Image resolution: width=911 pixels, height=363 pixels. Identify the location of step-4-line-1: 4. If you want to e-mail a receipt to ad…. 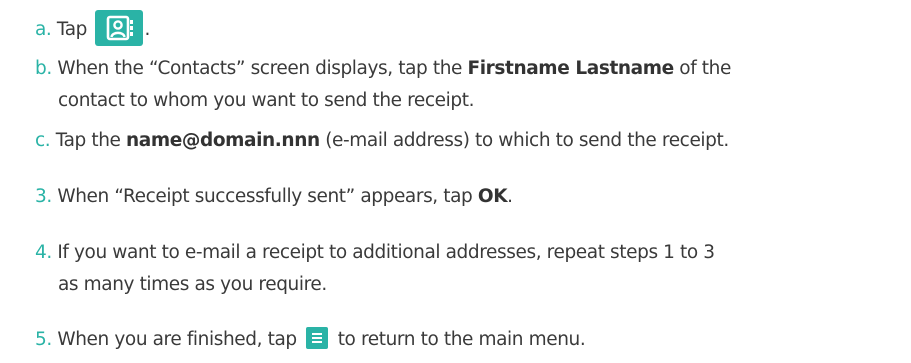
(375, 253).